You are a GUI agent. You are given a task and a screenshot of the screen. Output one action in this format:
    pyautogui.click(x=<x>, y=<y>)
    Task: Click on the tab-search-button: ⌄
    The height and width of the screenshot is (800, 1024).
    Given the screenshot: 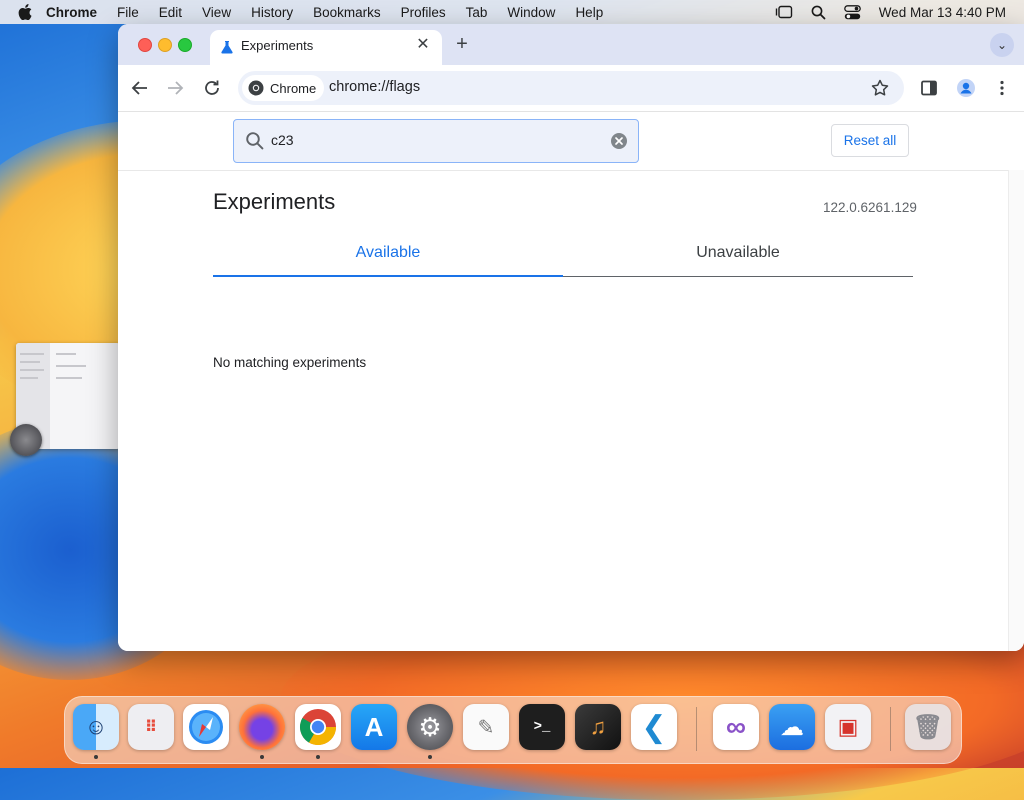 What is the action you would take?
    pyautogui.click(x=1002, y=45)
    